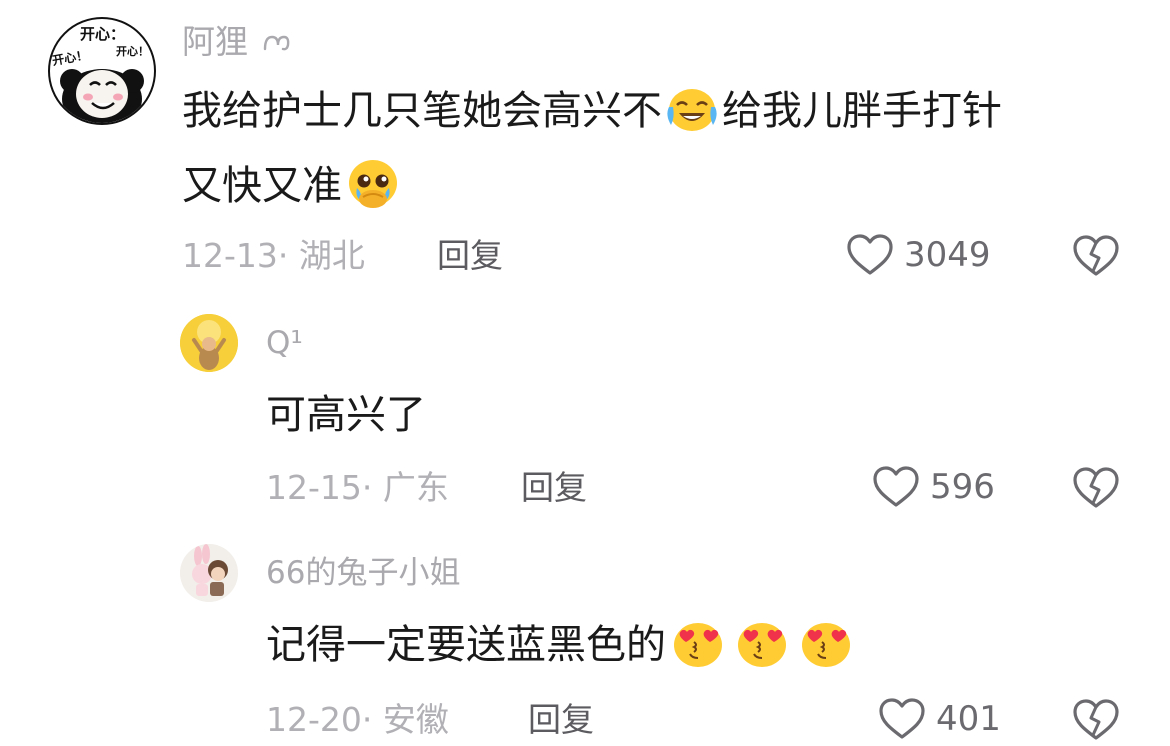  Describe the element at coordinates (968, 719) in the screenshot. I see `like-count: 401` at that location.